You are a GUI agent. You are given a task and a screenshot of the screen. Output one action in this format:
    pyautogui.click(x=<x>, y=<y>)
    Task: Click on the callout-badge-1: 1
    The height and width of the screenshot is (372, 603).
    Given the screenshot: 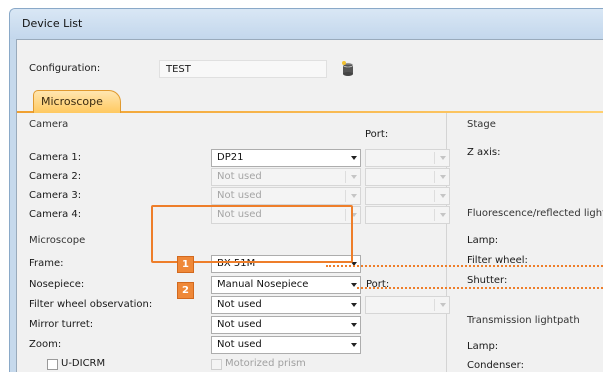 What is the action you would take?
    pyautogui.click(x=185, y=264)
    